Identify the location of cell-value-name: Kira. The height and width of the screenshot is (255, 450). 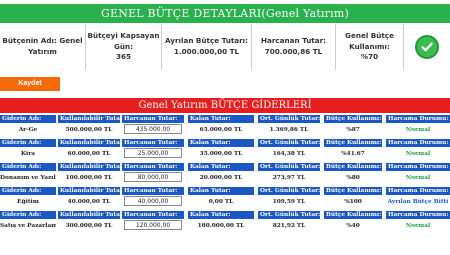
(28, 154).